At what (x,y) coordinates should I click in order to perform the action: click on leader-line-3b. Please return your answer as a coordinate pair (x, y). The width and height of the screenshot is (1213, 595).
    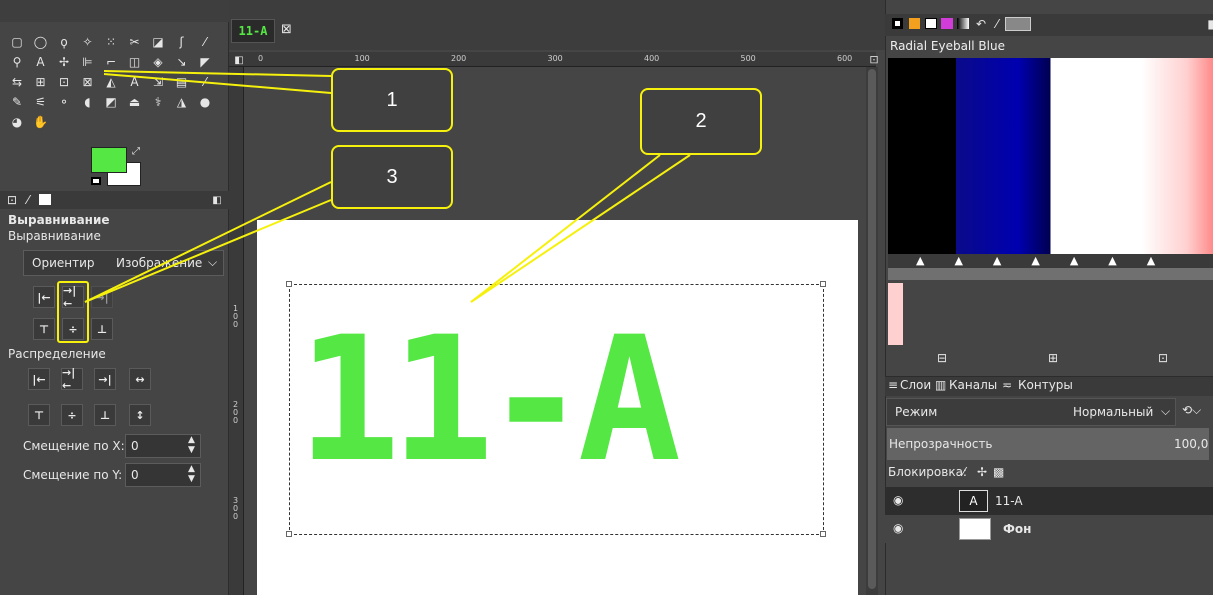
    Looking at the image, I should click on (208, 251).